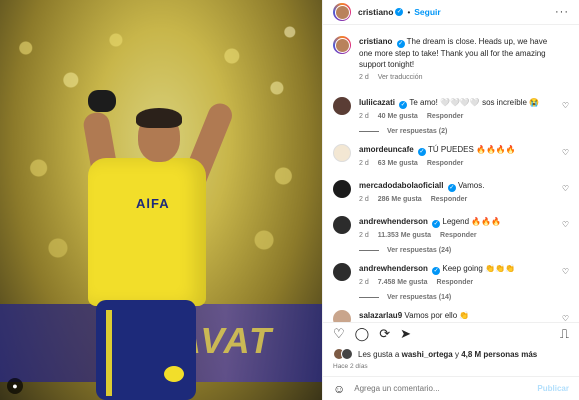  Describe the element at coordinates (451, 333) in the screenshot. I see `post-actions: ♡ ◯ ⟳ ➤ ⎍` at that location.